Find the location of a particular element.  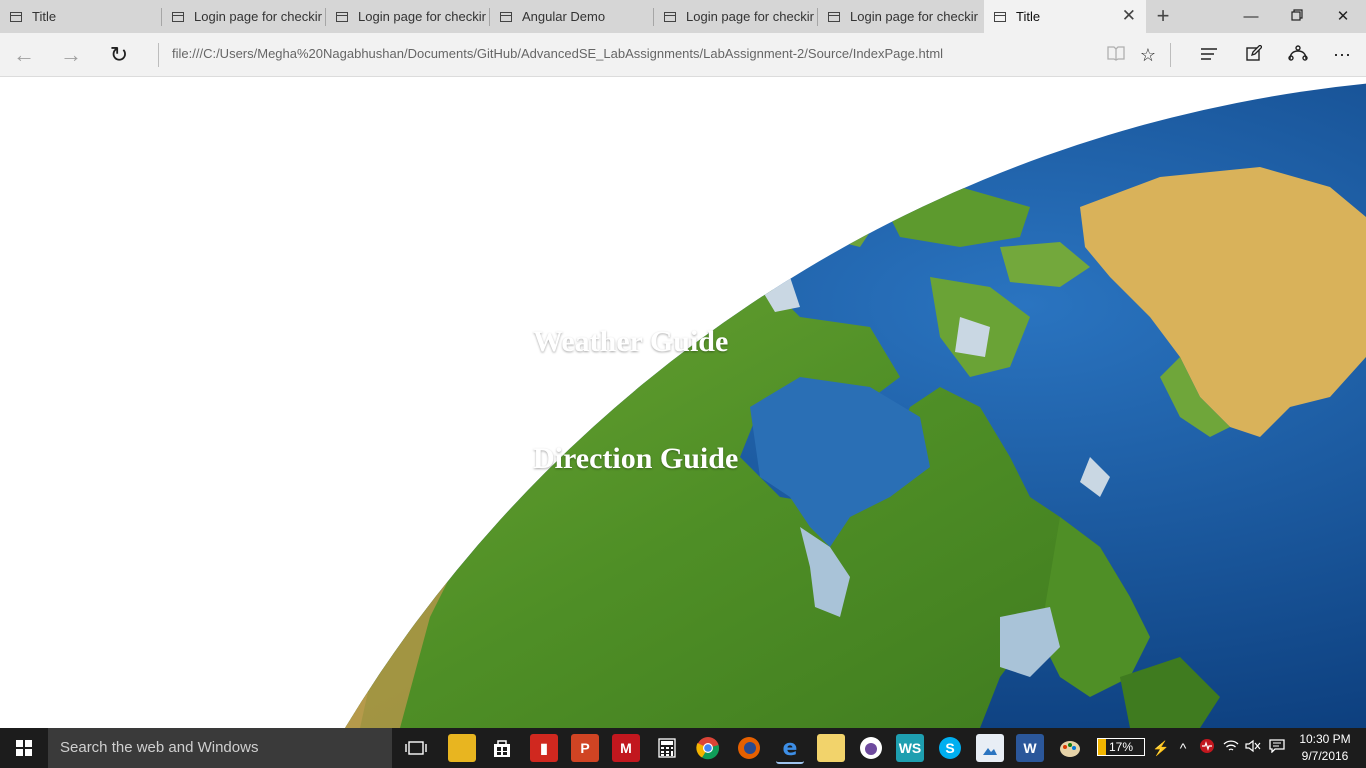

svg-text: S is located at coordinates (949, 748).